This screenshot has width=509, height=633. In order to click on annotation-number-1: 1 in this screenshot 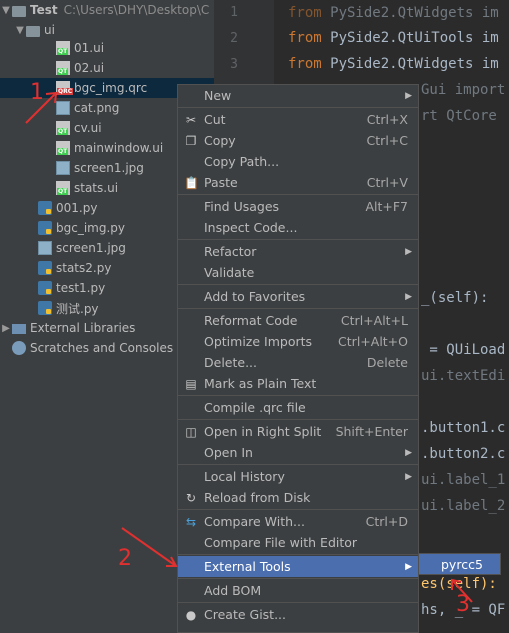, I will do `click(37, 92)`.